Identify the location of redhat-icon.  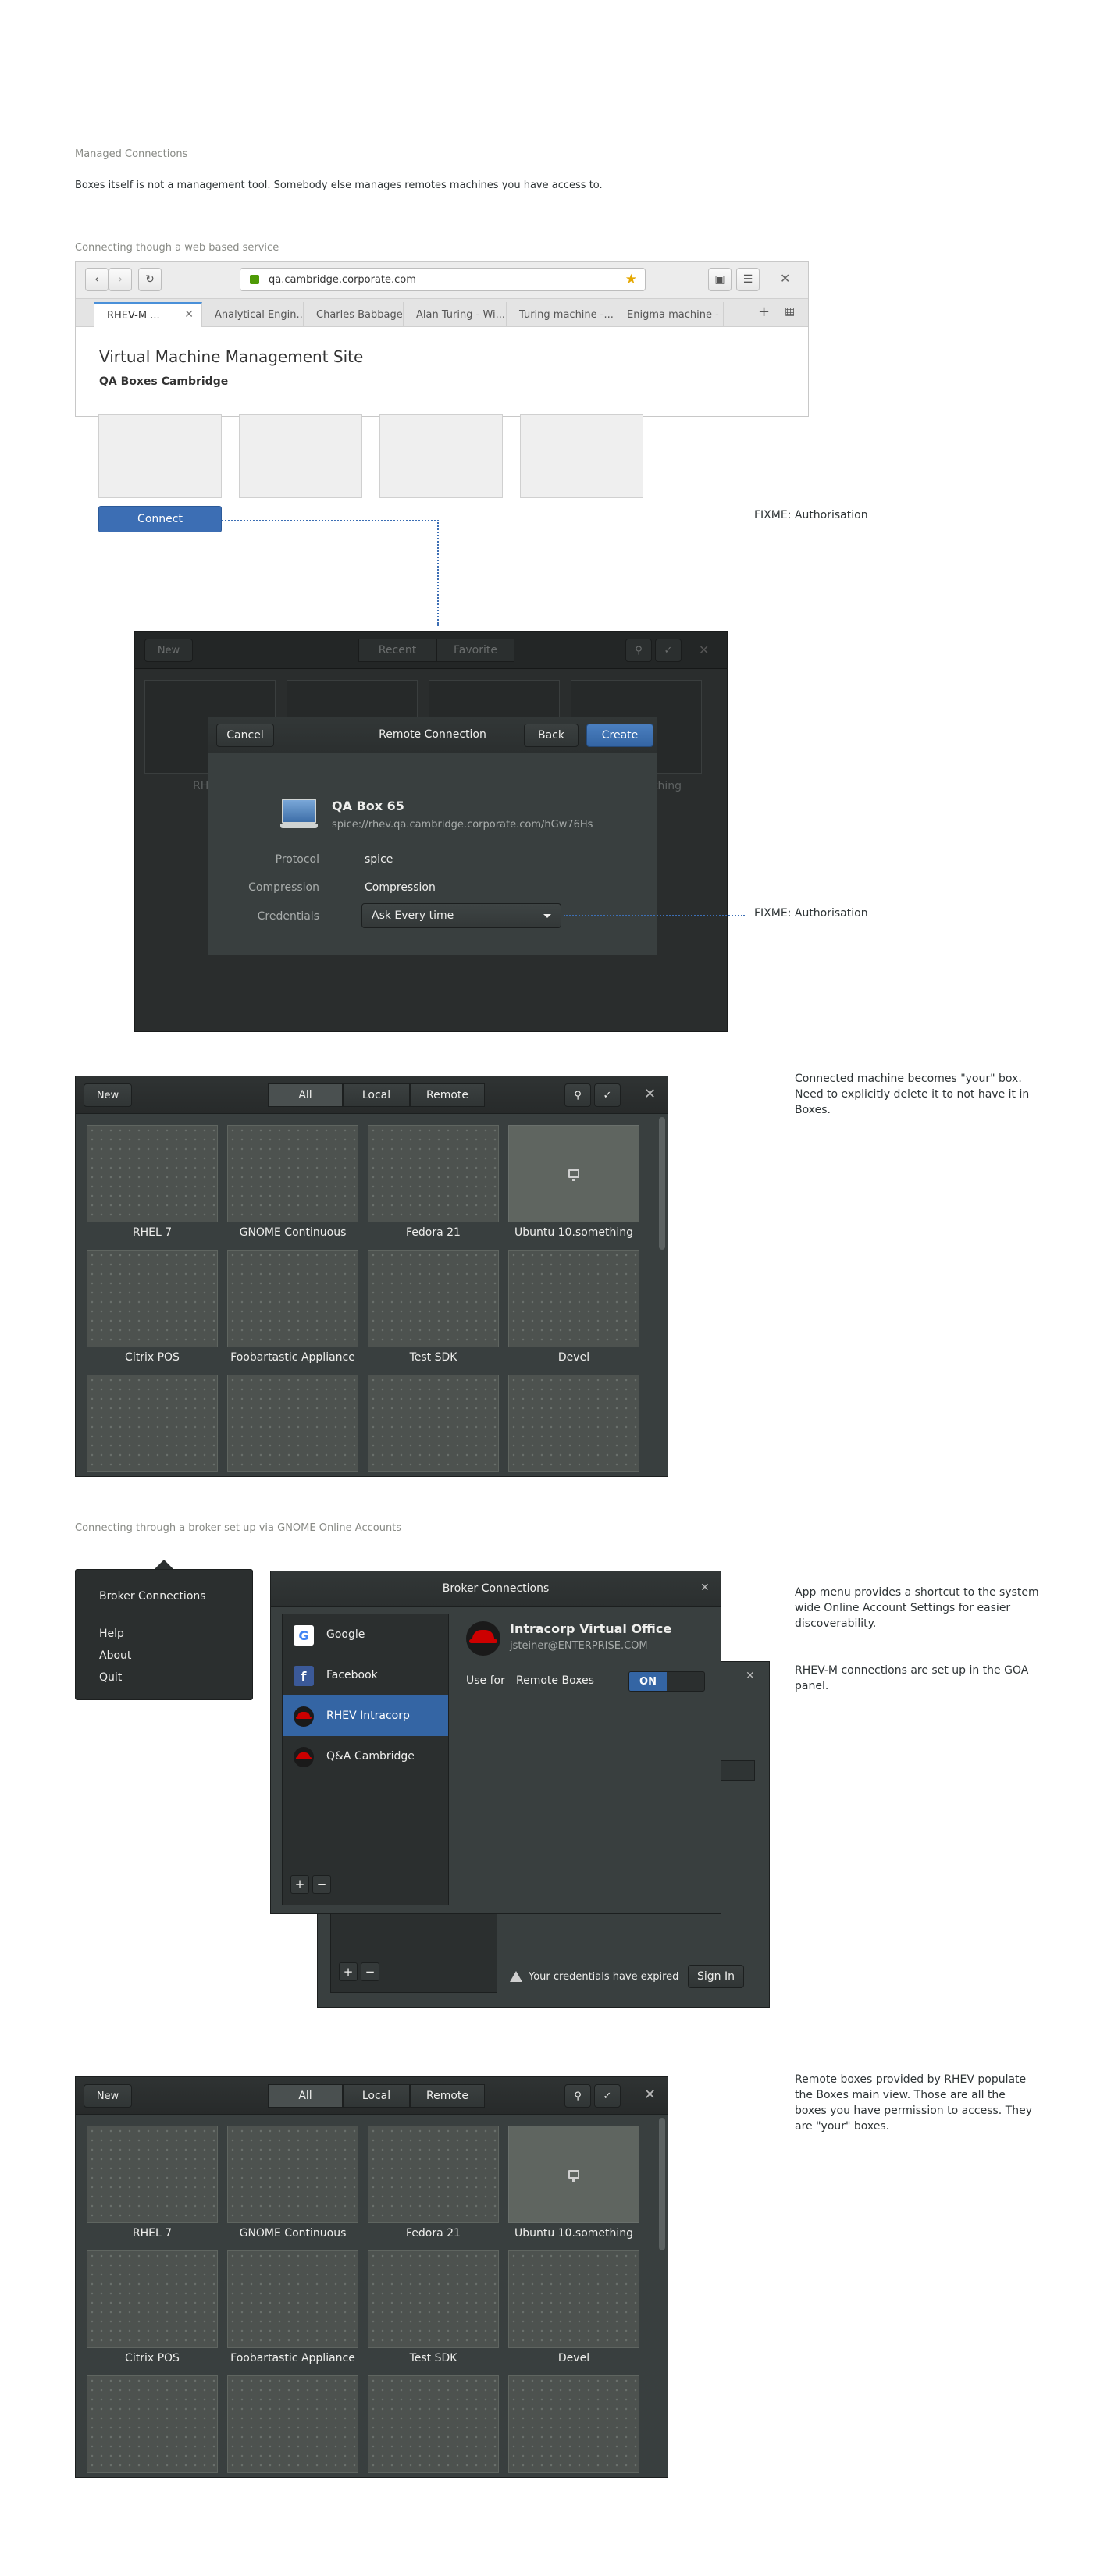
(483, 1638).